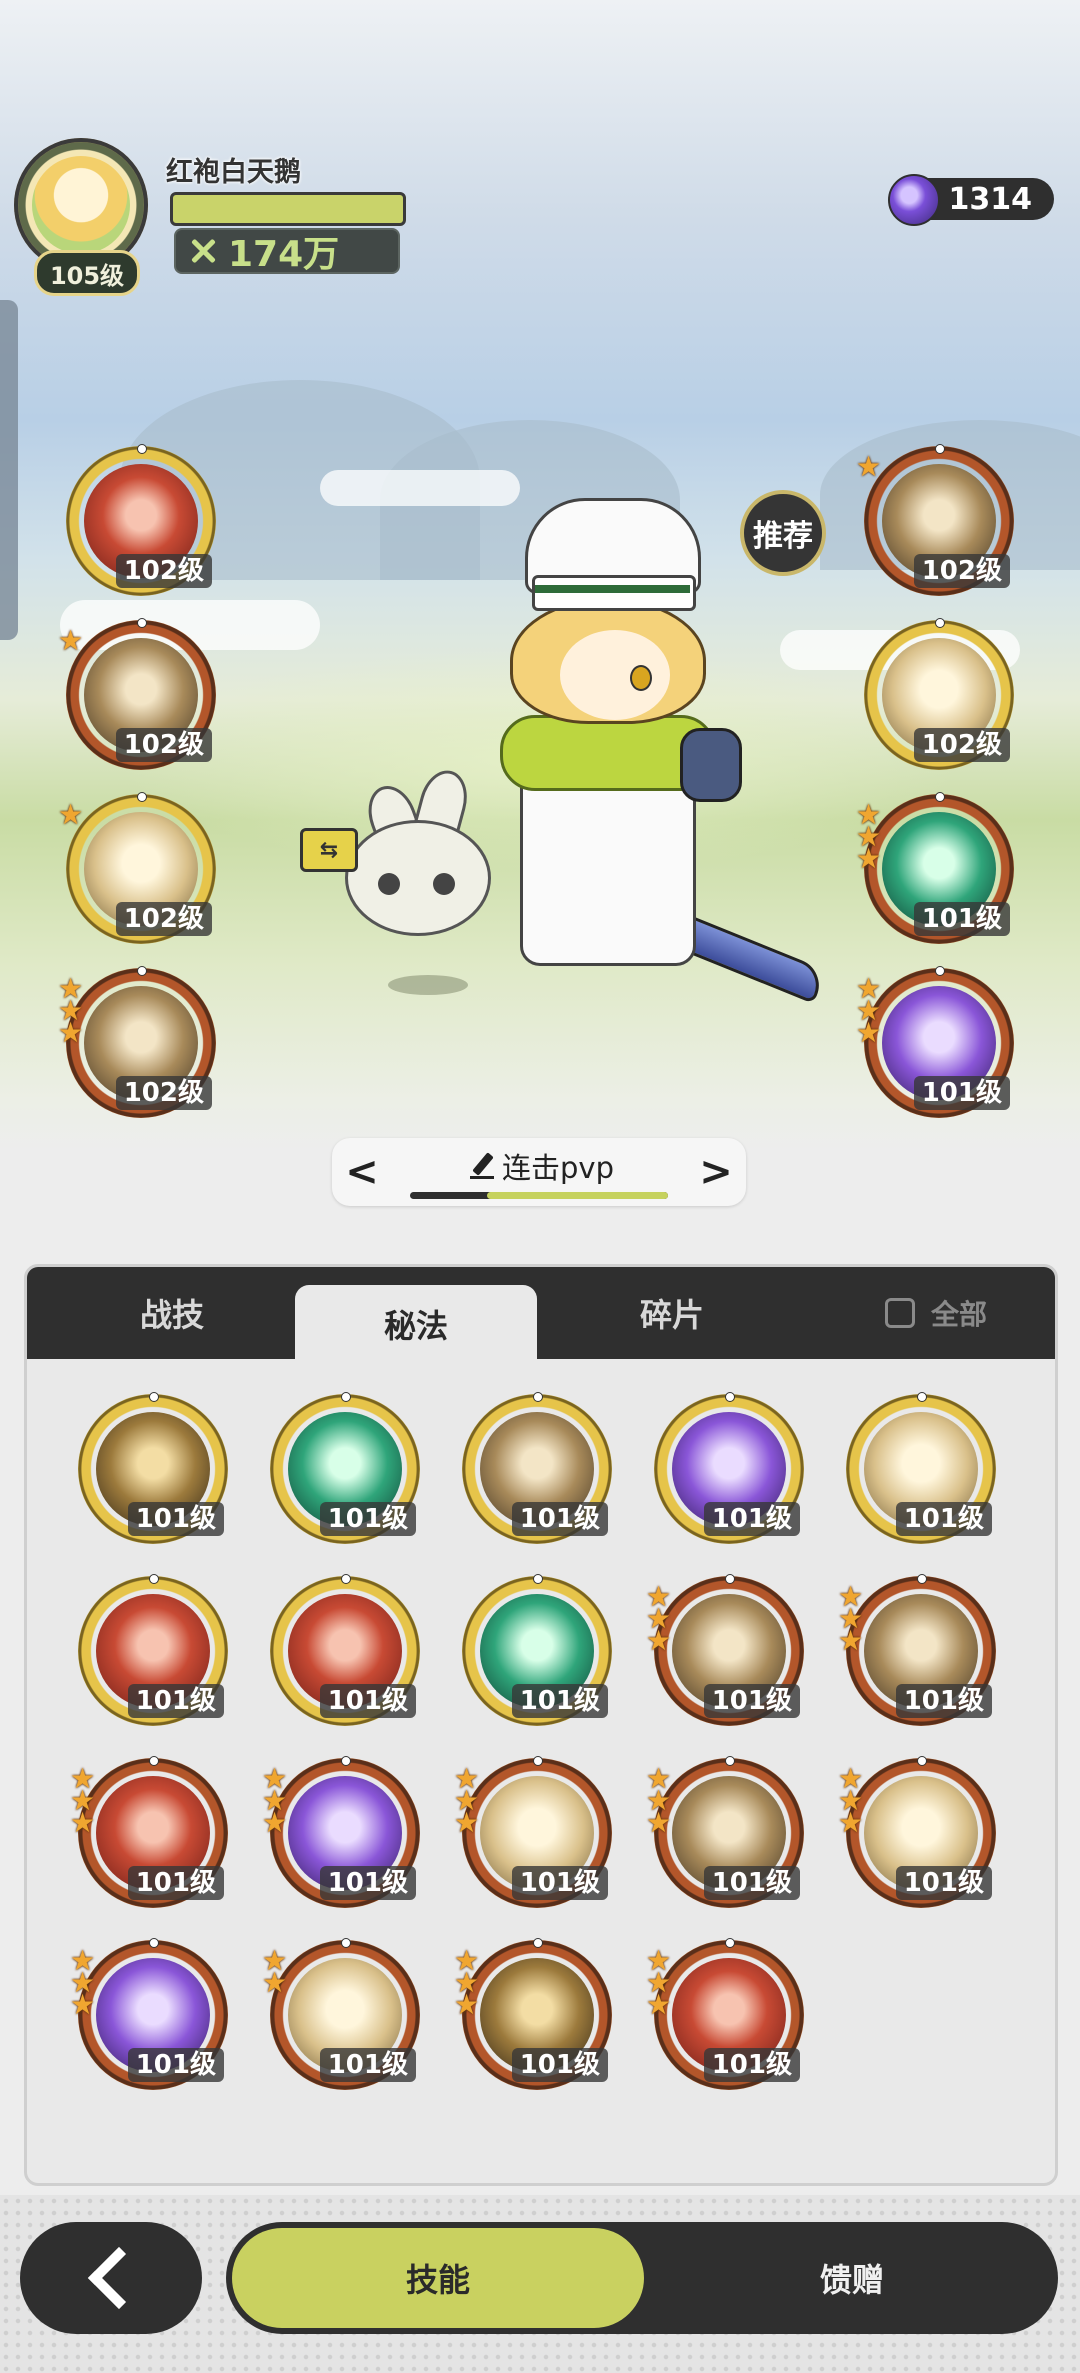 This screenshot has width=1080, height=2373. What do you see at coordinates (287, 251) in the screenshot?
I see `combat-power: 174万` at bounding box center [287, 251].